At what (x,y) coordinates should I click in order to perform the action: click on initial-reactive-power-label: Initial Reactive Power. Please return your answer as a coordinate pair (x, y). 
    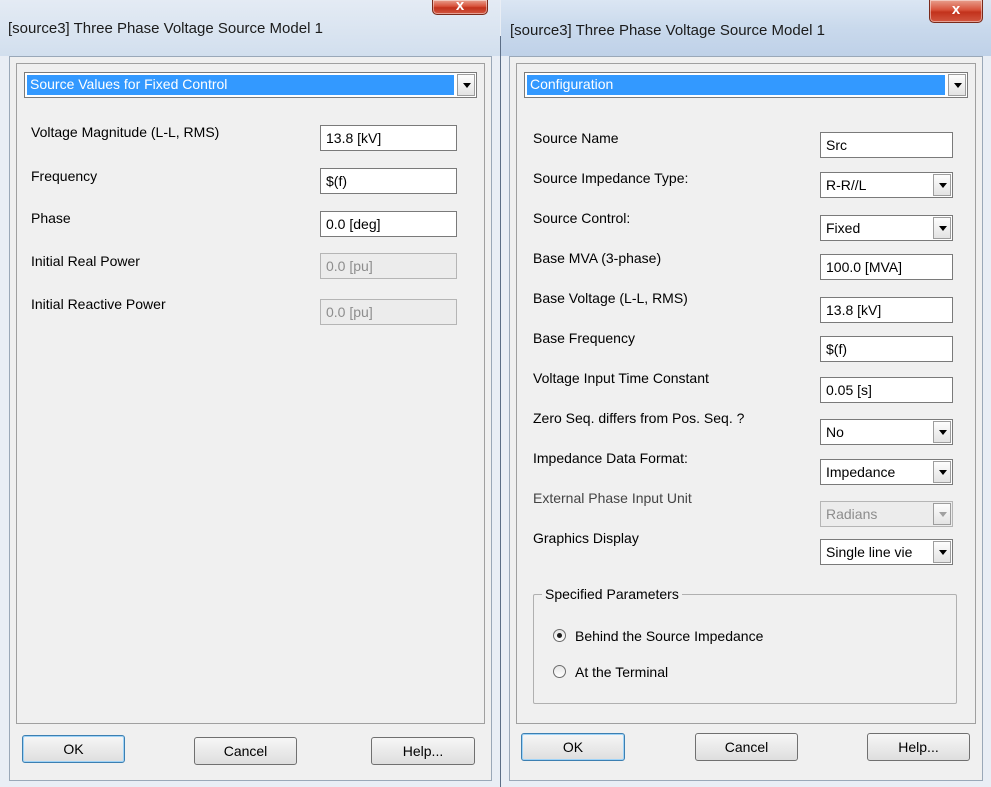
    Looking at the image, I should click on (98, 304).